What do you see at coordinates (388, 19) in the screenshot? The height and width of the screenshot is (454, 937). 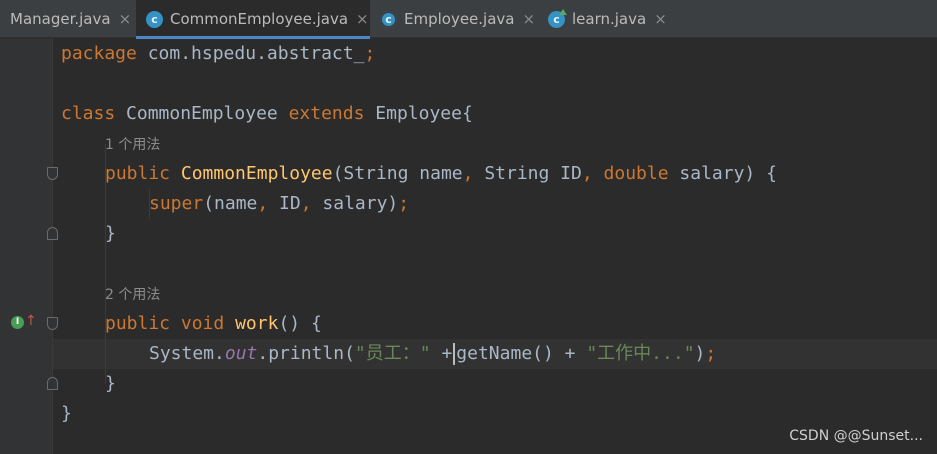 I see `abstract-class-icon: c` at bounding box center [388, 19].